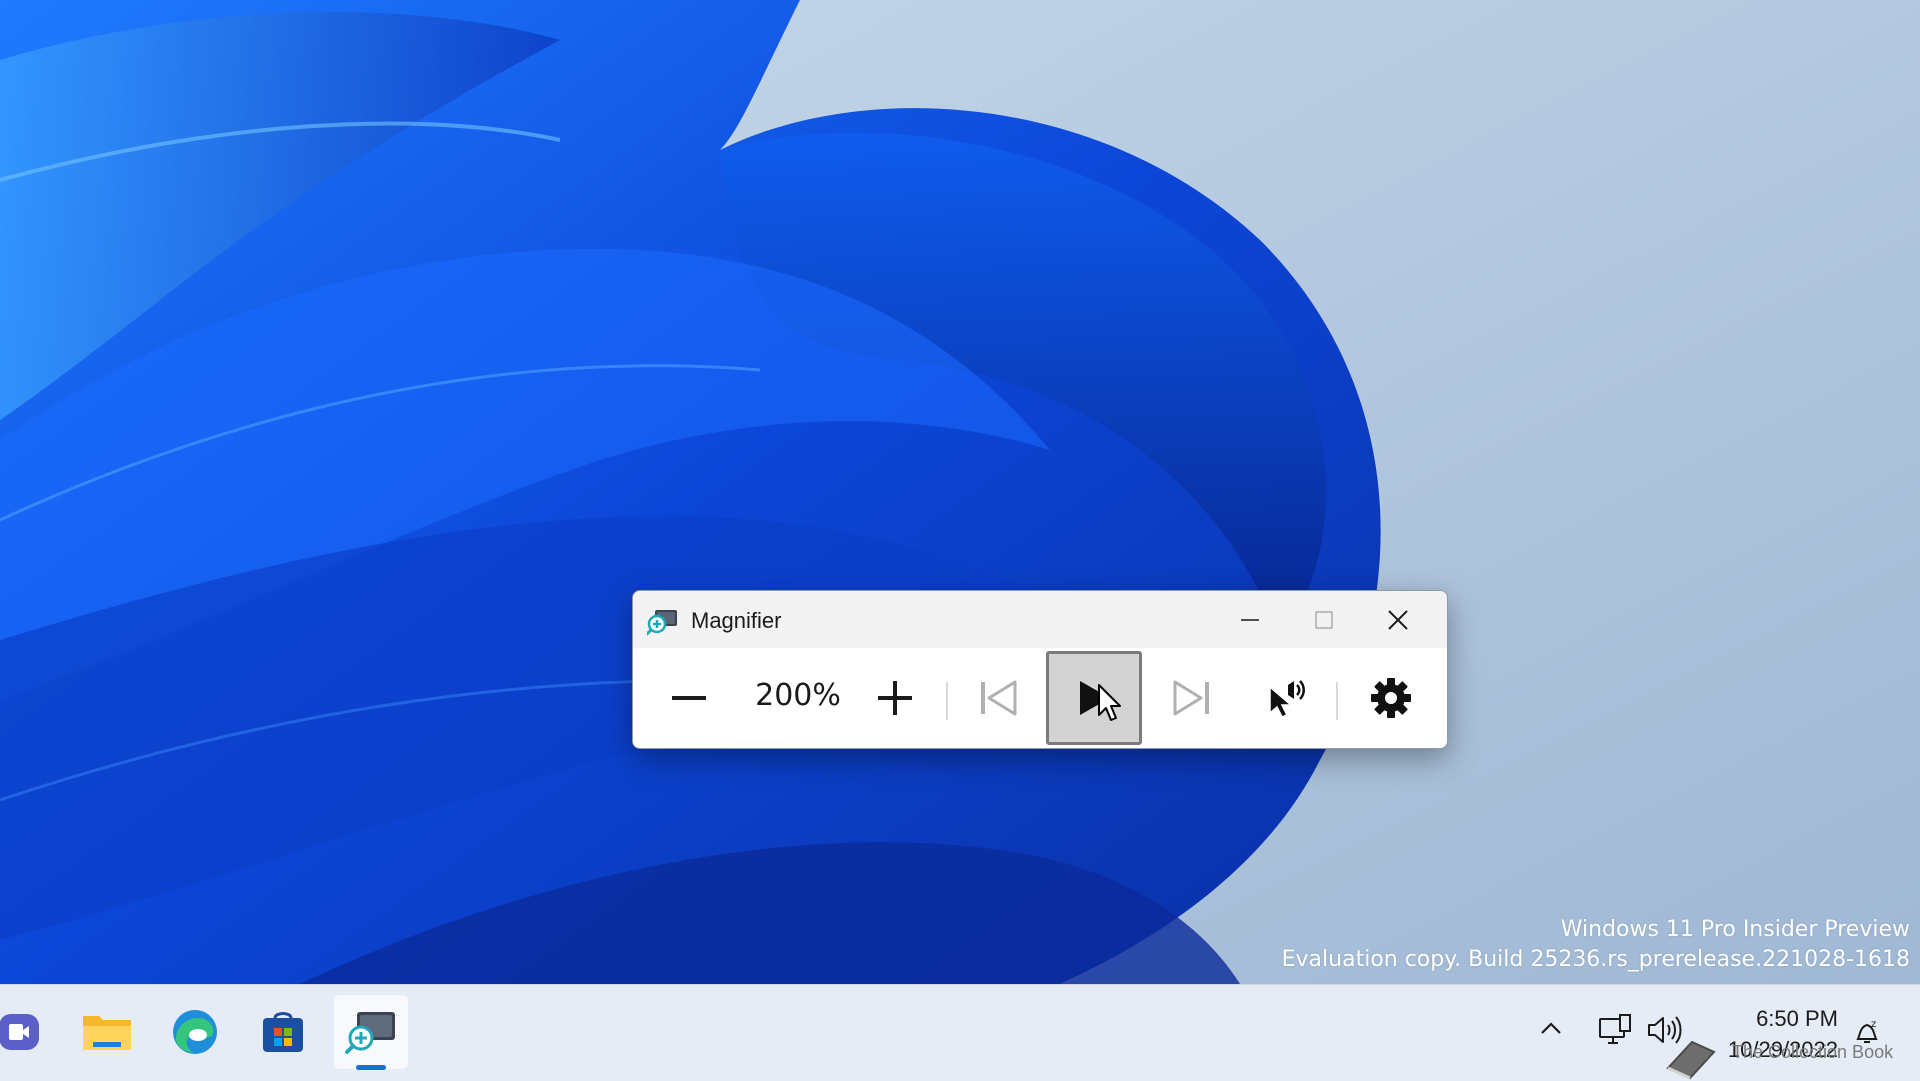 The image size is (1920, 1081). What do you see at coordinates (1040, 619) in the screenshot?
I see `magnifier-titlebar: Magnifier` at bounding box center [1040, 619].